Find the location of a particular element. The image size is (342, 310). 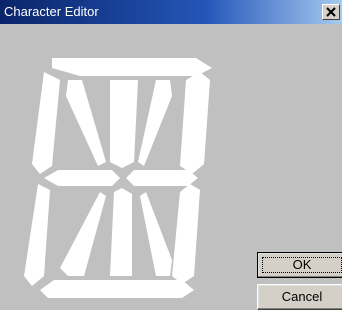

segment-middle-left is located at coordinates (82, 178).